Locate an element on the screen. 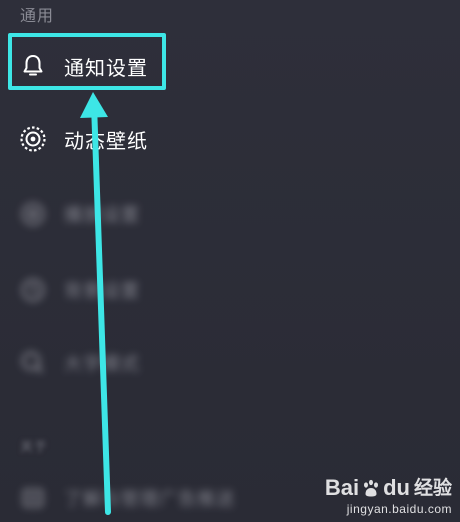  watermark-url: jingyan.baidu.com is located at coordinates (399, 509).